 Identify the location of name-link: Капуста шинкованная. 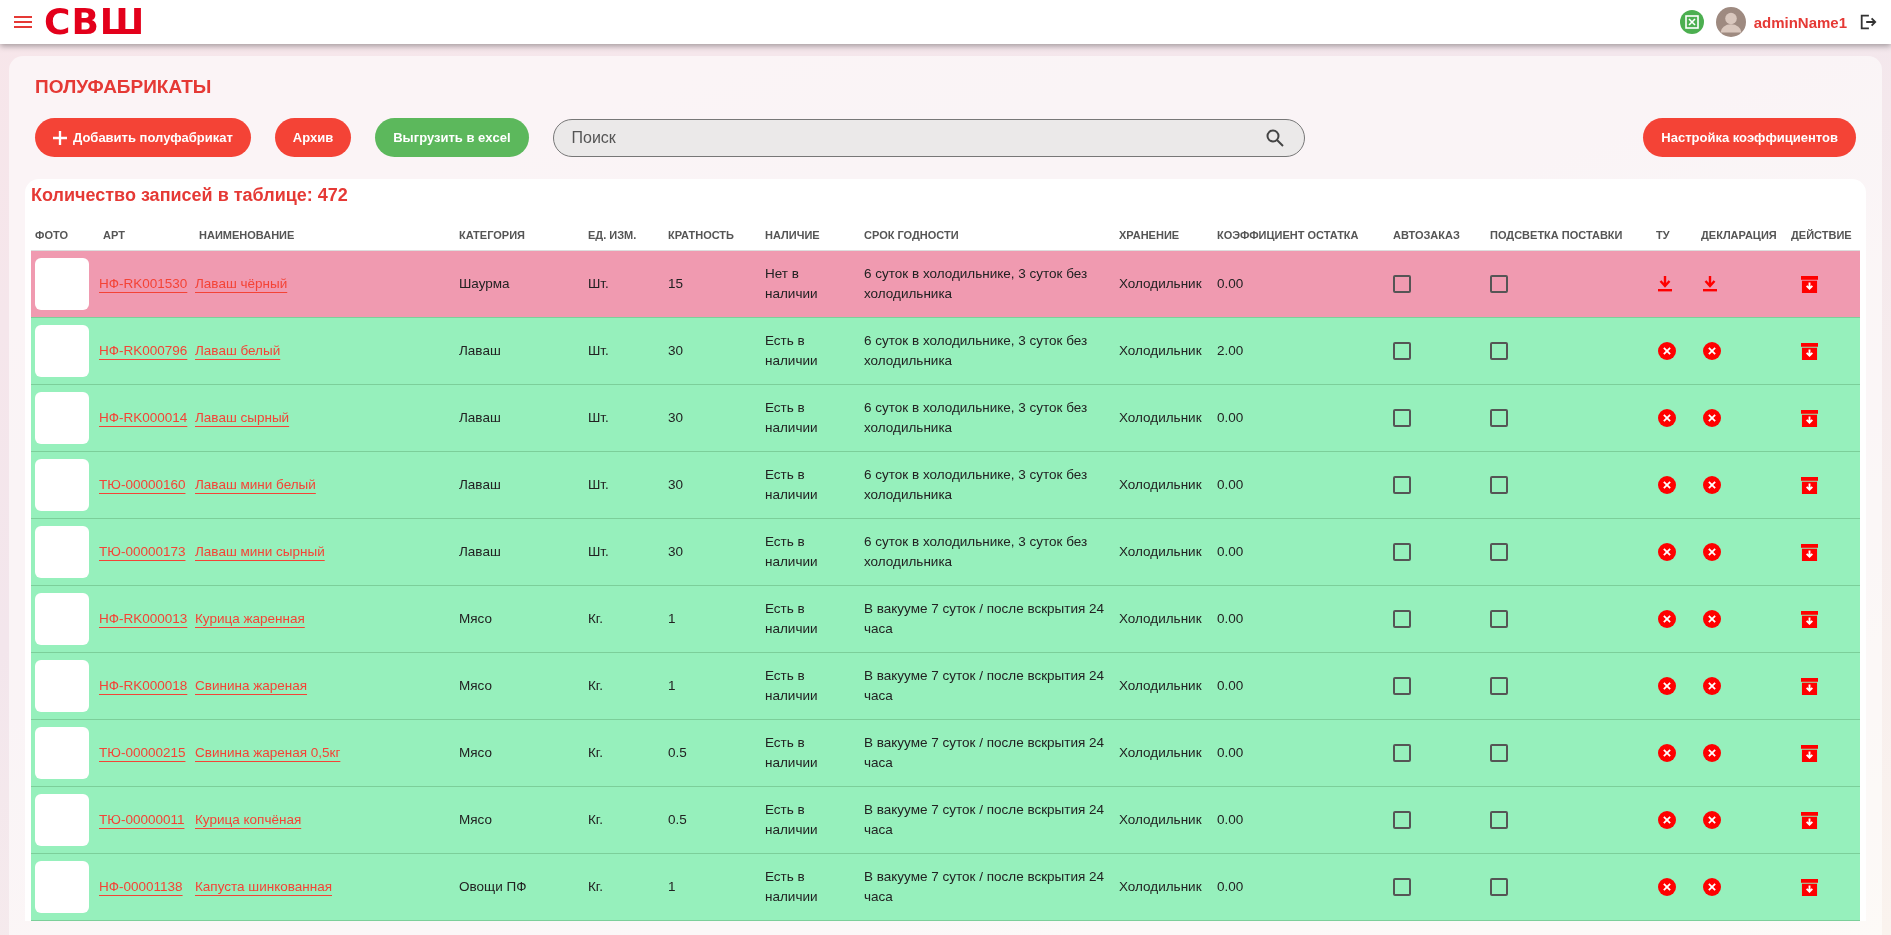
(265, 887).